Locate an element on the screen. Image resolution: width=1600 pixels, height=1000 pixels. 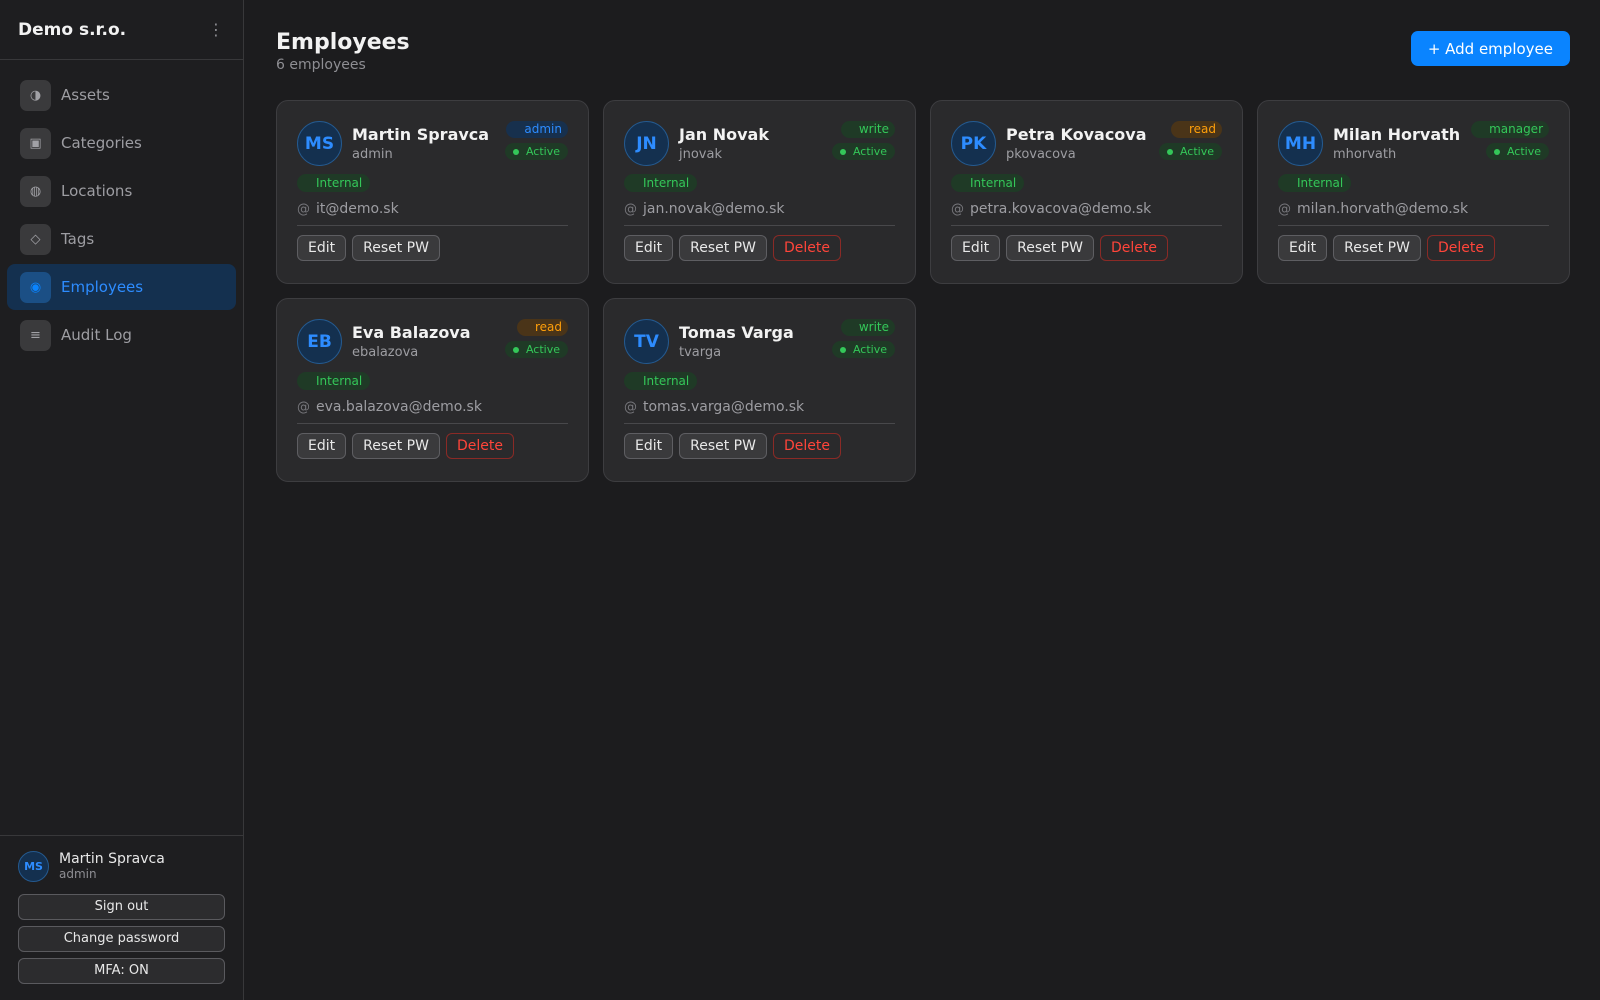
employee-username: tvarga is located at coordinates (700, 352).